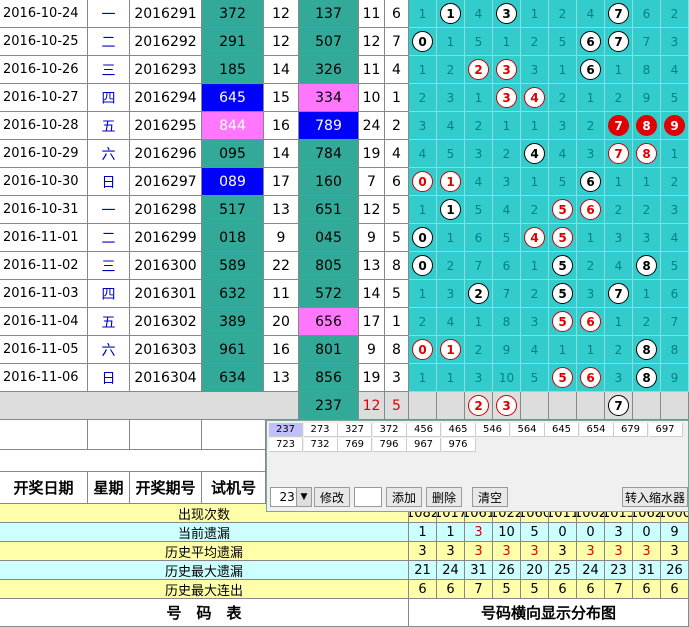 This screenshot has width=689, height=627. I want to click on modify-button: 修改, so click(332, 497).